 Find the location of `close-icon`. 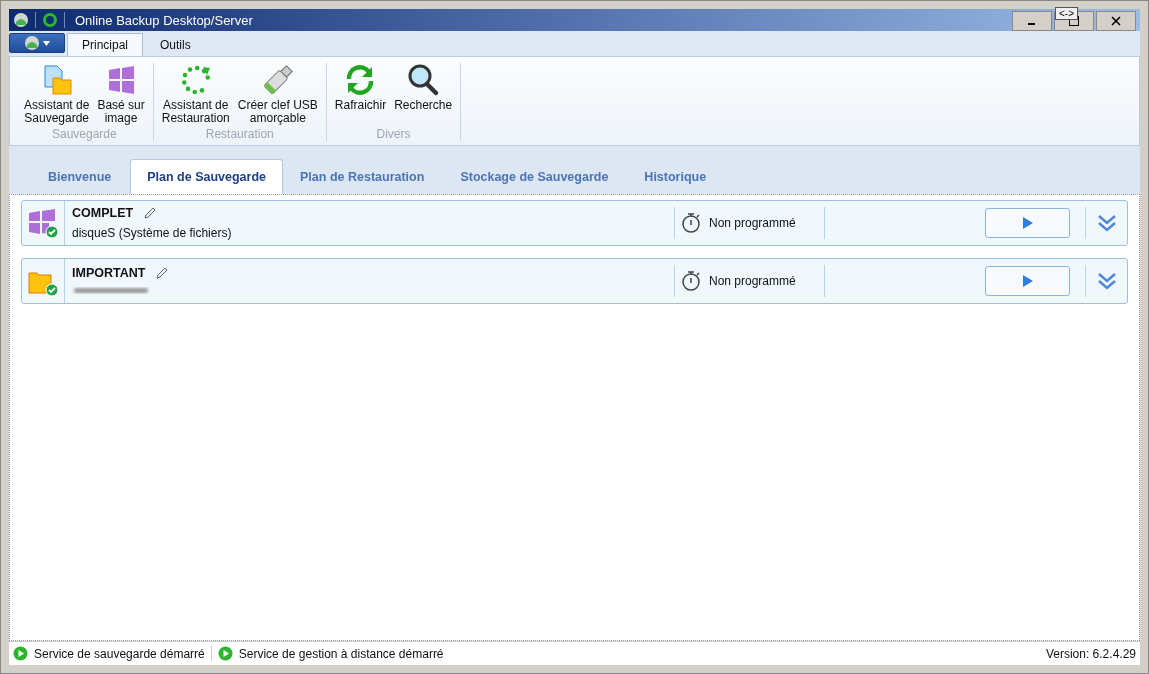

close-icon is located at coordinates (1116, 21).